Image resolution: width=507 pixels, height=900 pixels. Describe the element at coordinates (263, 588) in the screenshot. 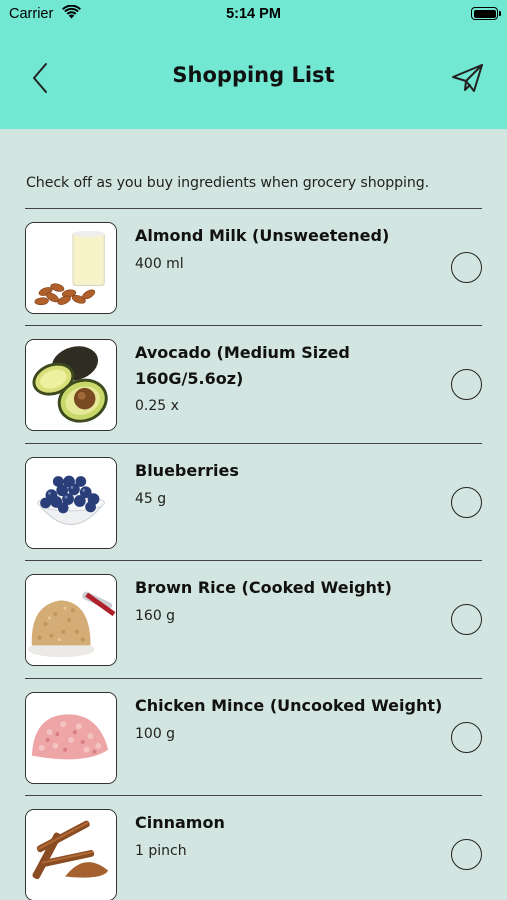

I see `item-name: Brown Rice (Cooked Weight)` at that location.